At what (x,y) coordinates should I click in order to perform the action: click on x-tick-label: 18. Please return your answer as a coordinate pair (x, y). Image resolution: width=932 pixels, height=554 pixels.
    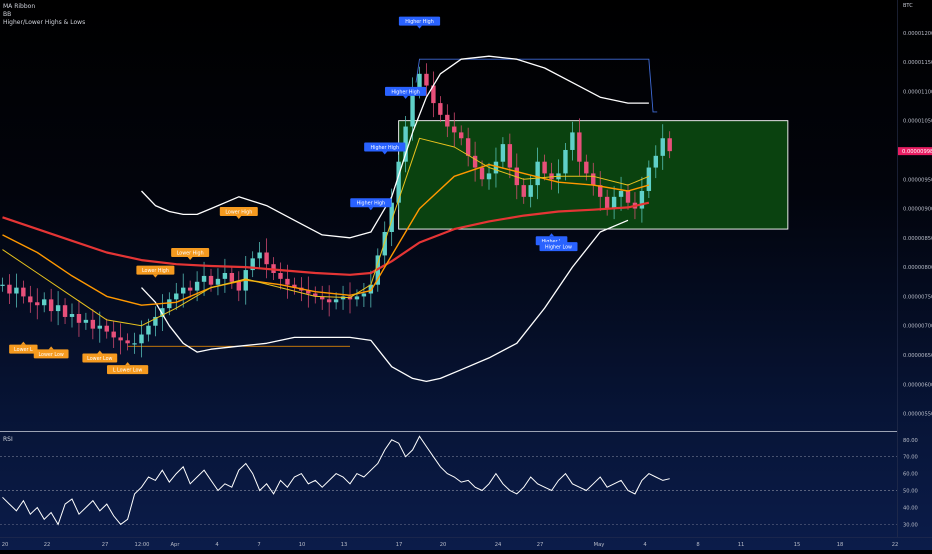
    Looking at the image, I should click on (840, 545).